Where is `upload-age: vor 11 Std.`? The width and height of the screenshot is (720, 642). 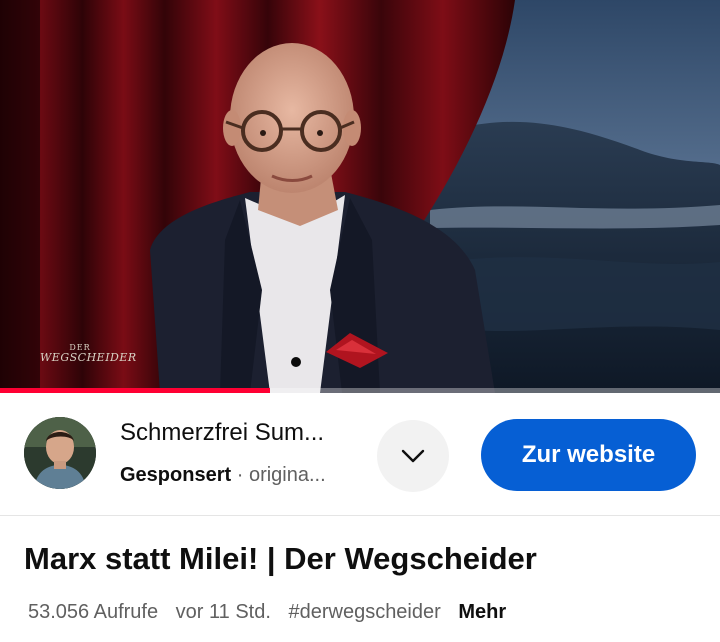
upload-age: vor 11 Std. is located at coordinates (223, 612).